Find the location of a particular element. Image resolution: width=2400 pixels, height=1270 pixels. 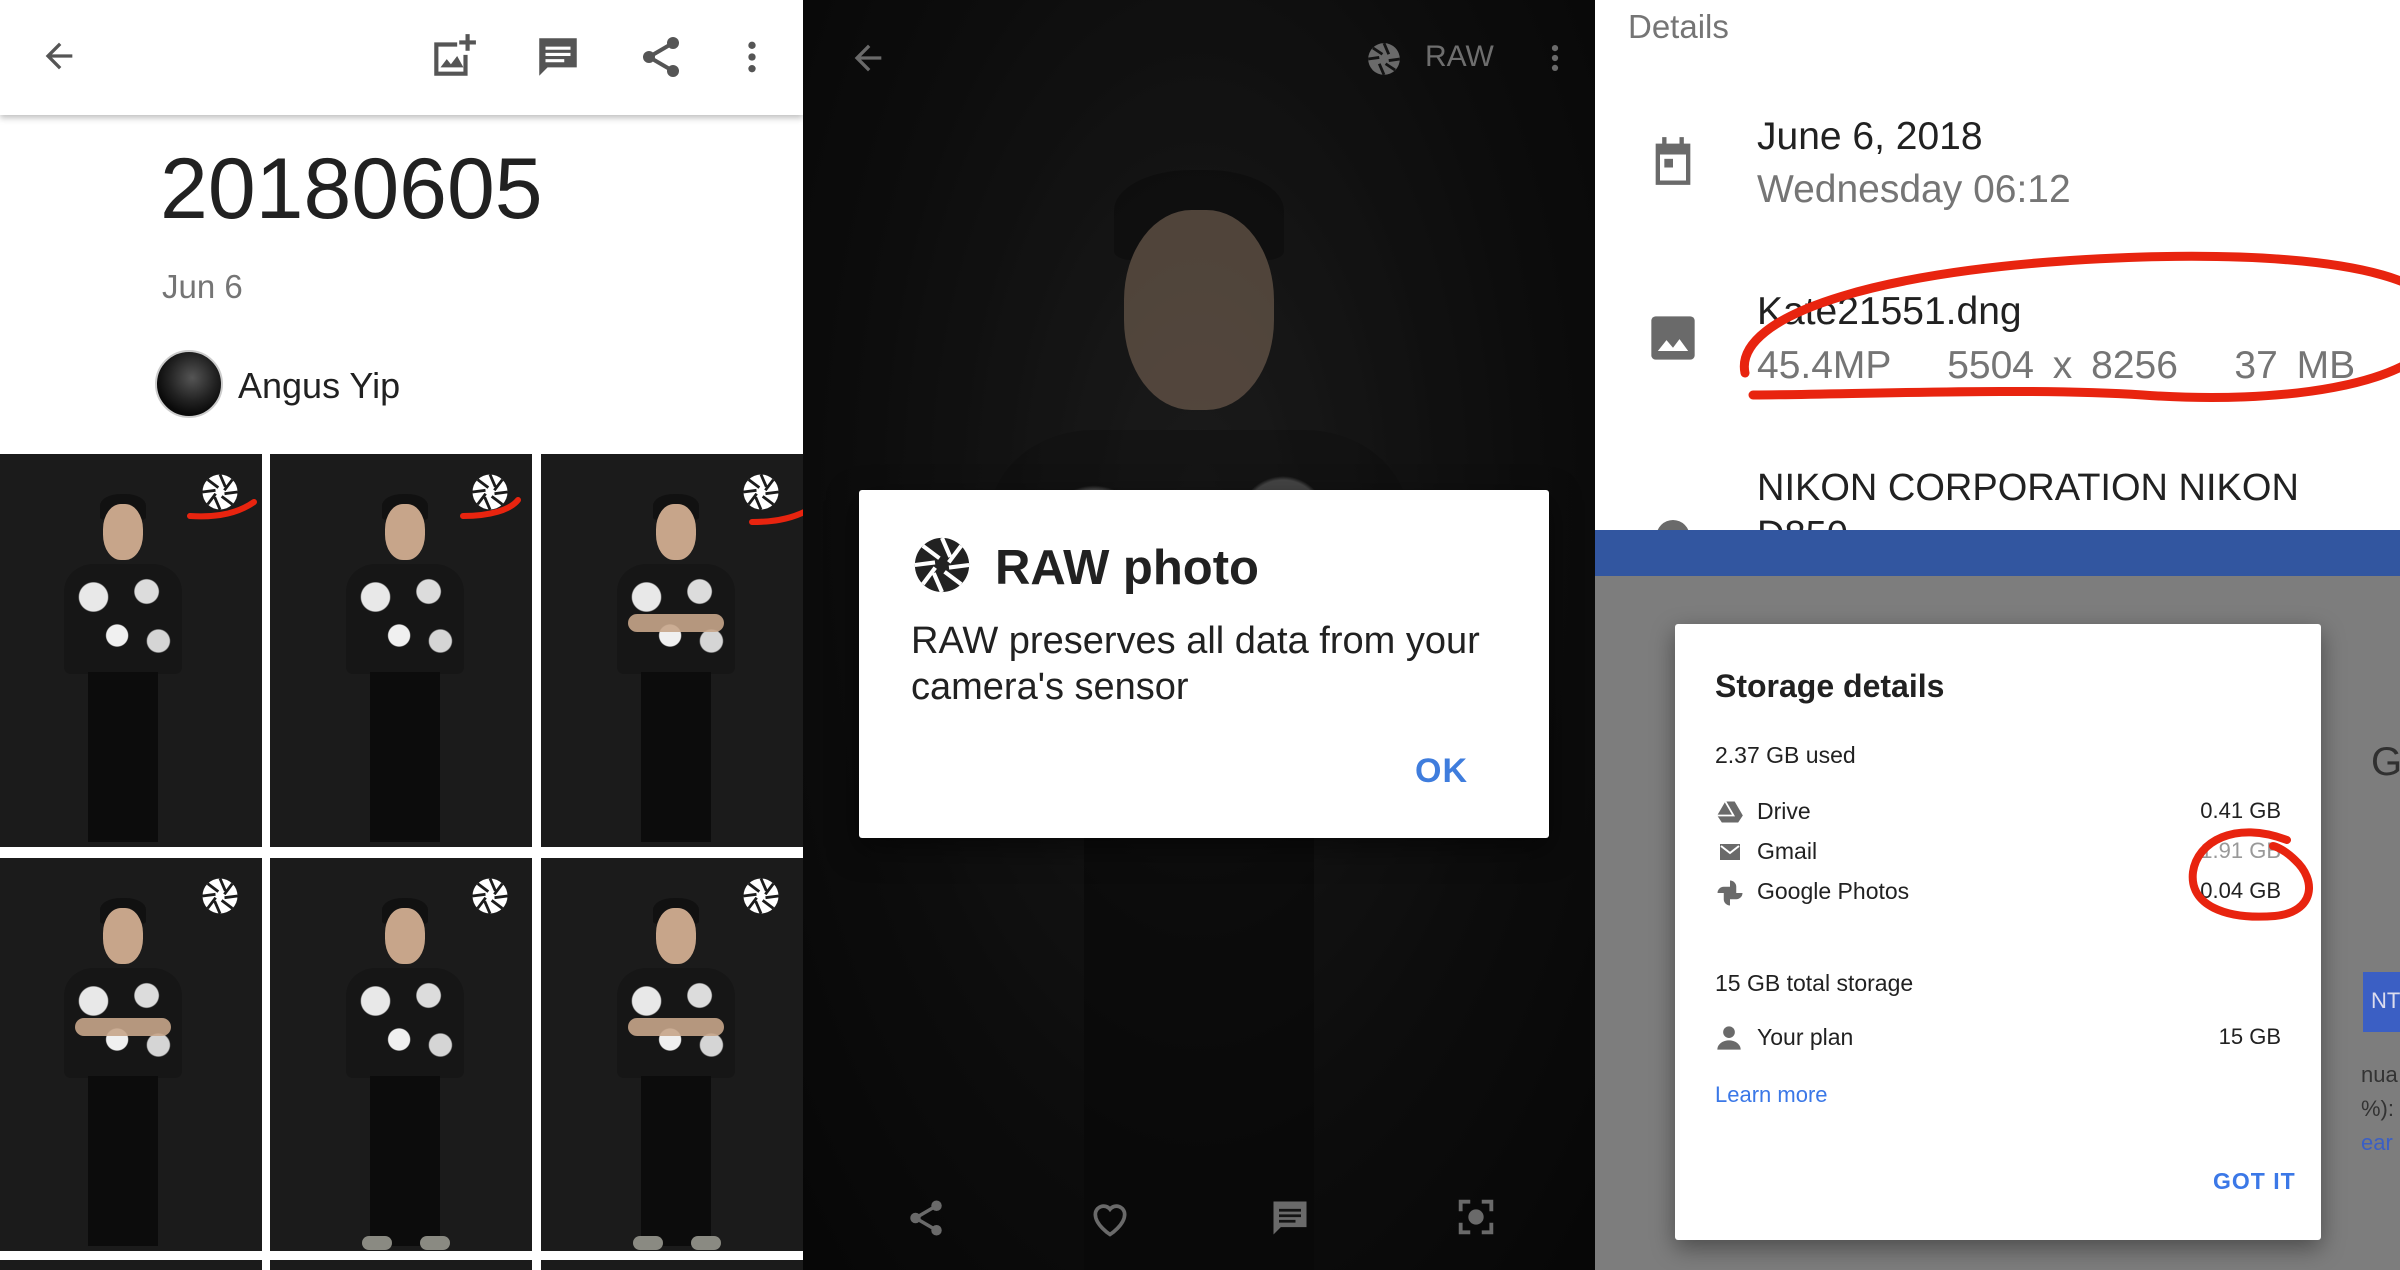

ok-button: OK is located at coordinates (1441, 771).